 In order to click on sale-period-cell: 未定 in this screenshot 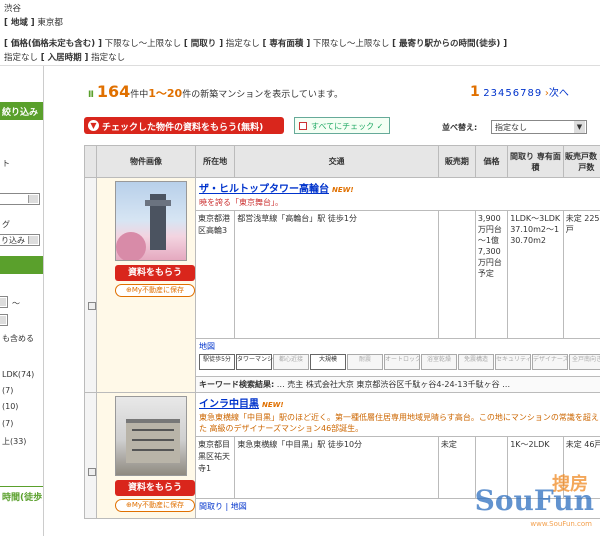, I will do `click(456, 467)`.